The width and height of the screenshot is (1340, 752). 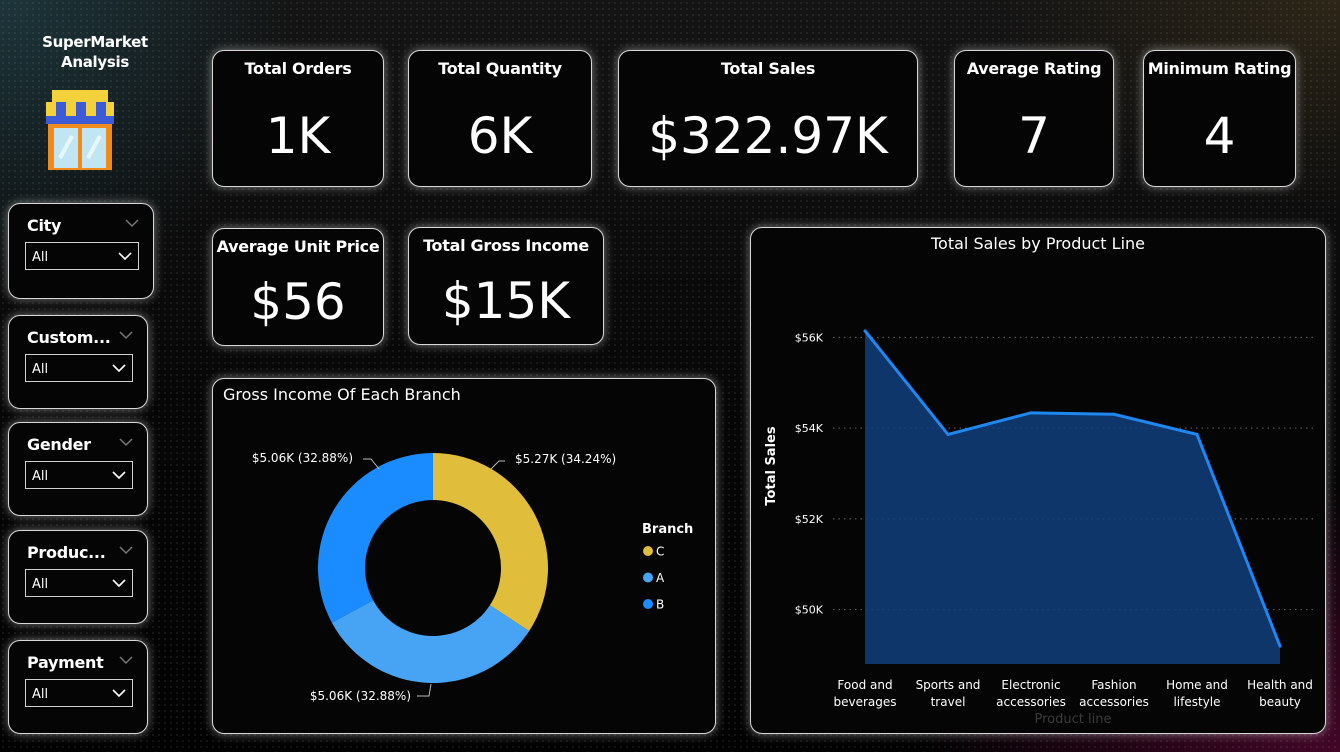 What do you see at coordinates (375, 538) in the screenshot?
I see `donut-slice-b` at bounding box center [375, 538].